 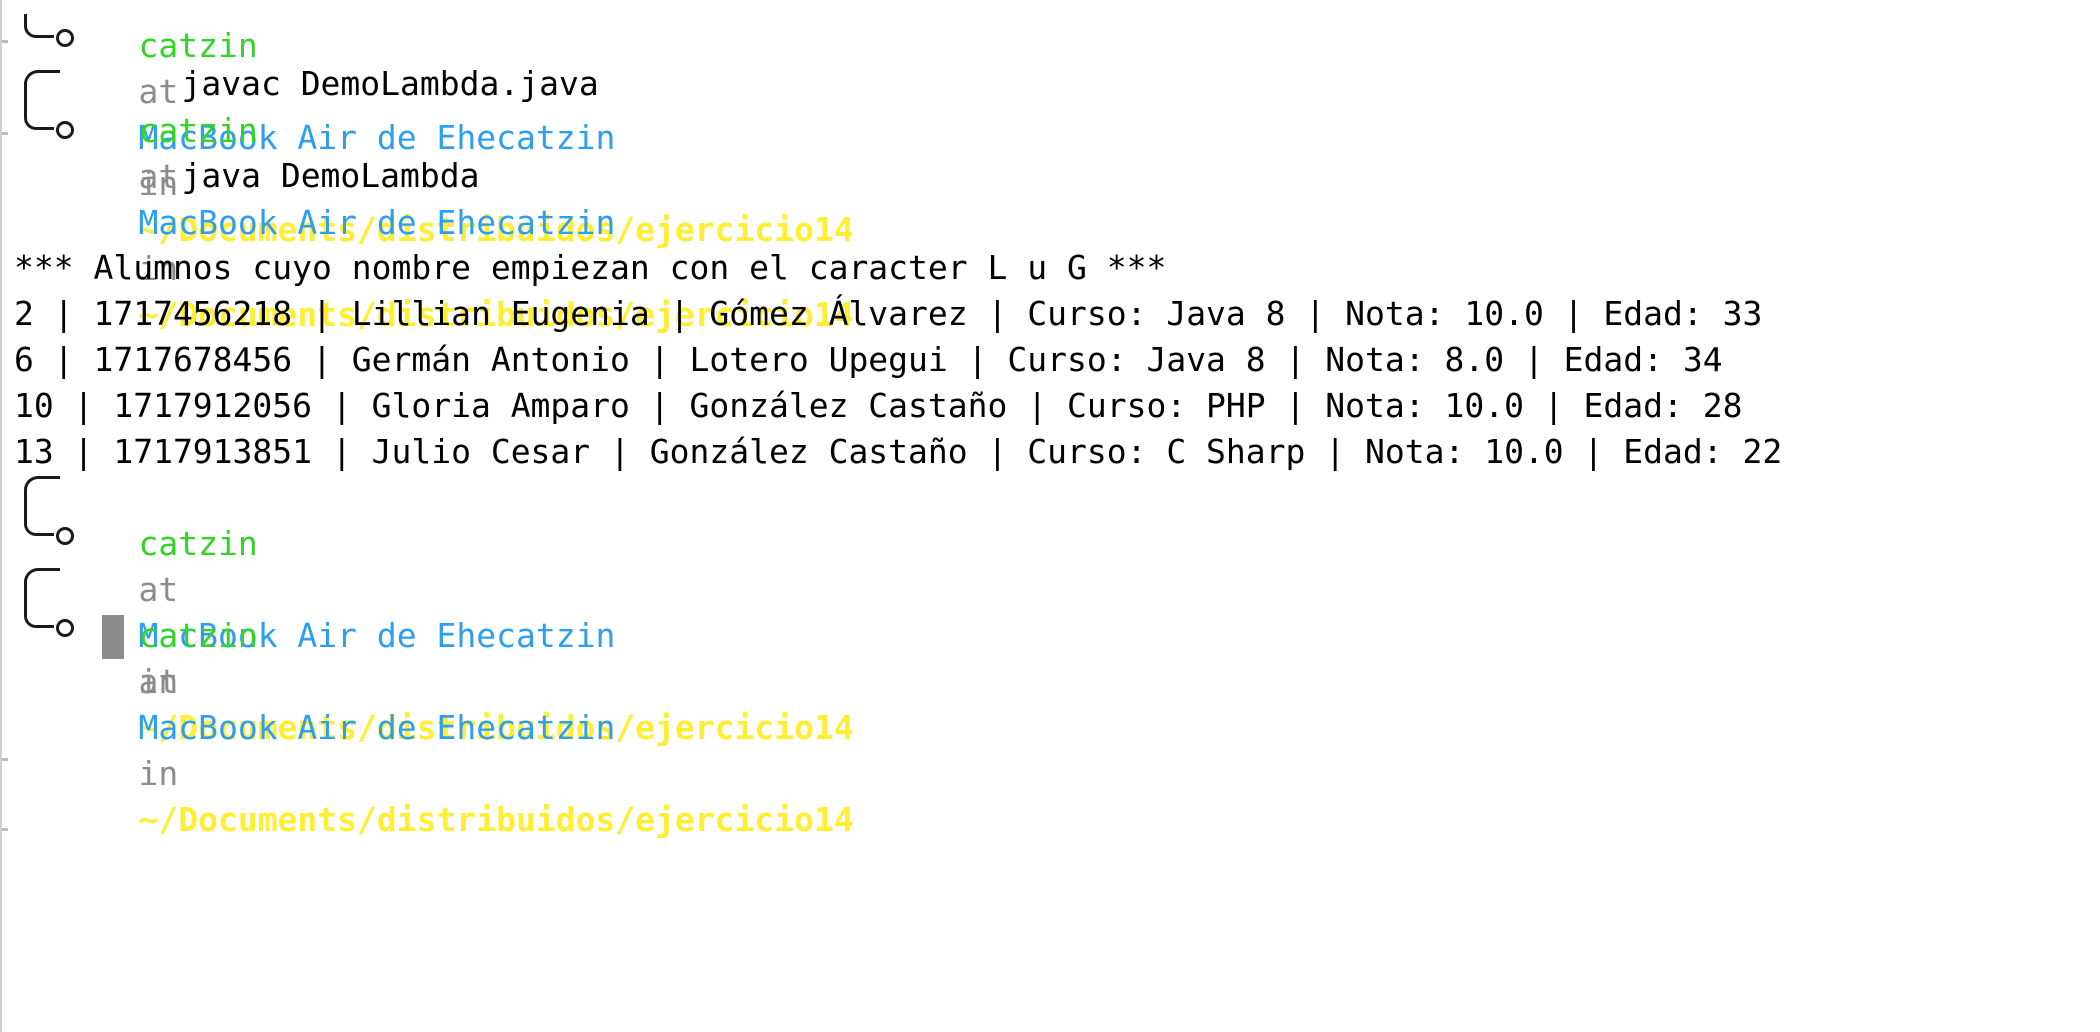 What do you see at coordinates (330, 175) in the screenshot?
I see `command-text: java DemoLambda` at bounding box center [330, 175].